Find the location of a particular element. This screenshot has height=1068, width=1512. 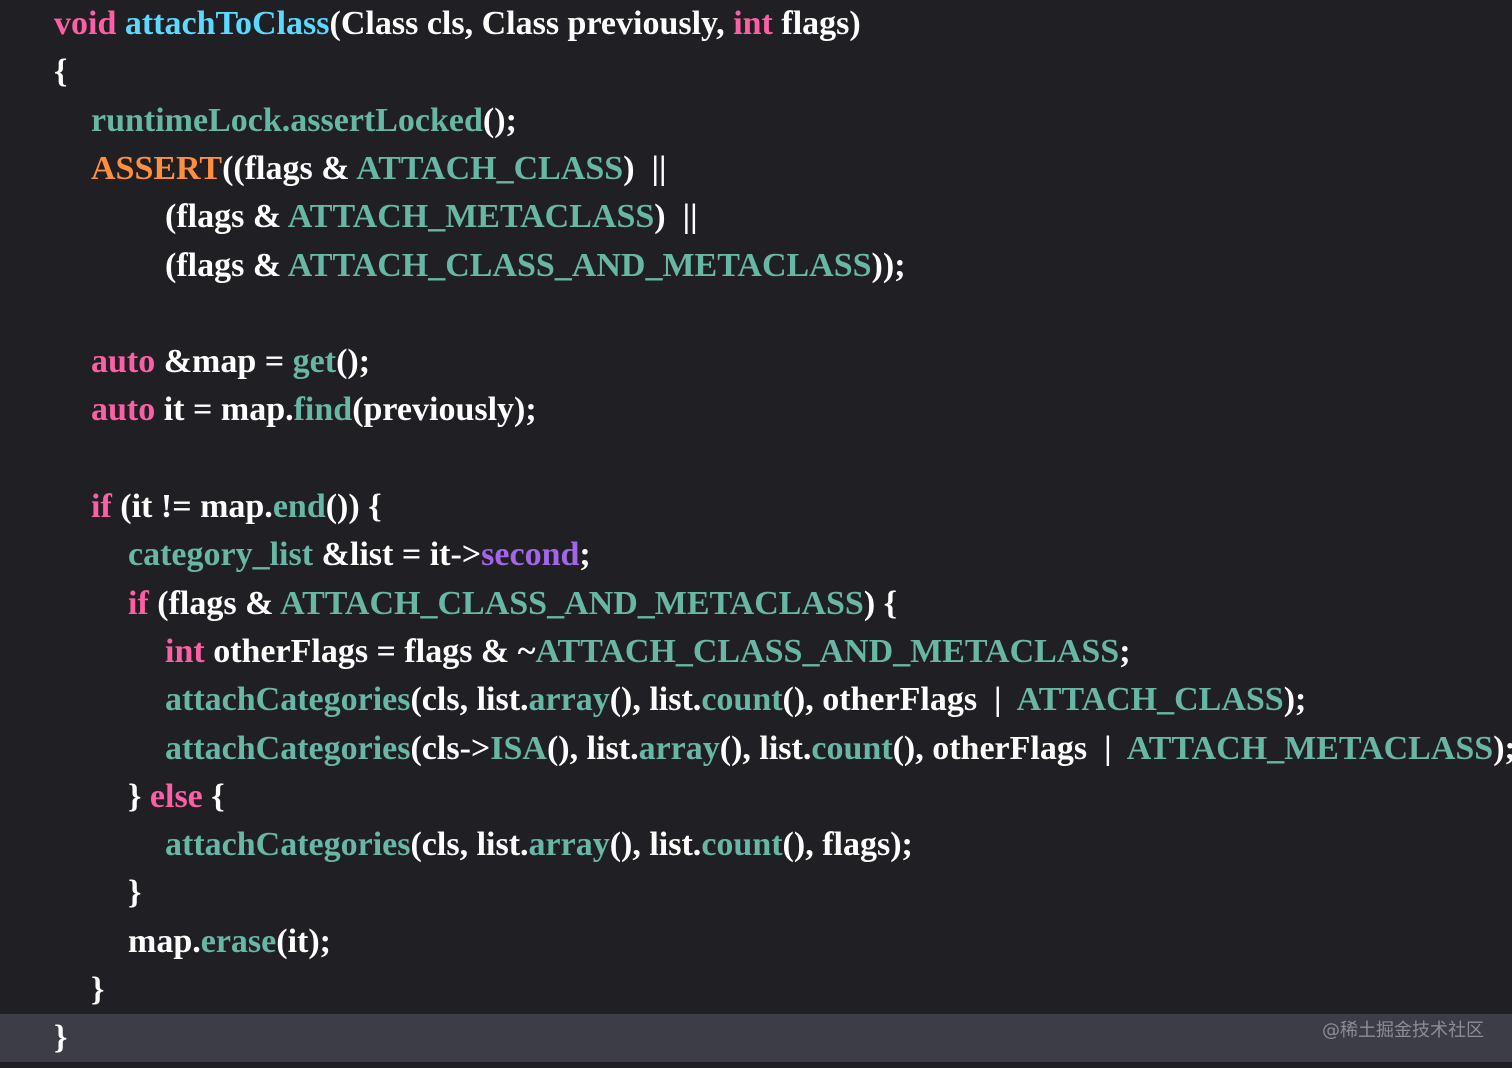

code-token-plain: (it); is located at coordinates (303, 941).